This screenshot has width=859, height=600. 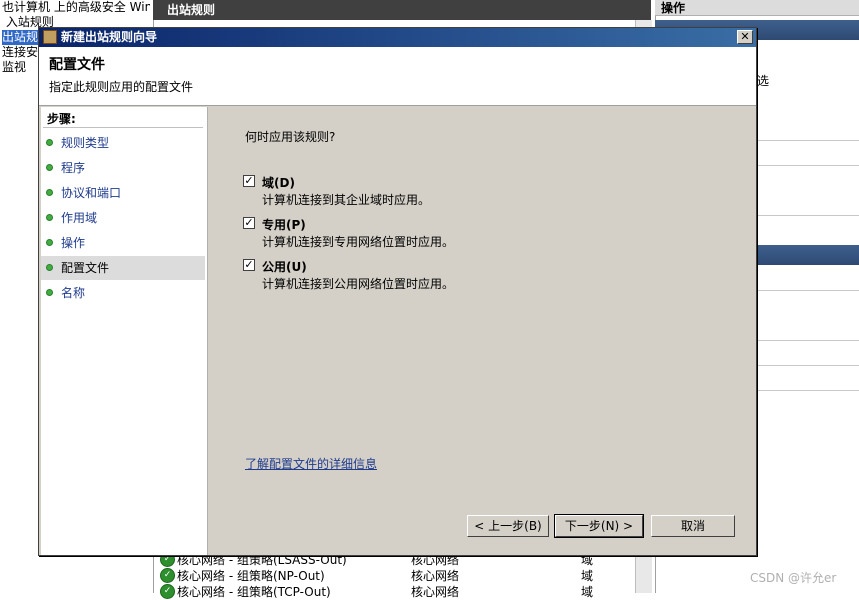 What do you see at coordinates (395, 575) in the screenshot?
I see `rule-row: ✓ 核心网络 - 组策略(NP-Out) 核心网络 域` at bounding box center [395, 575].